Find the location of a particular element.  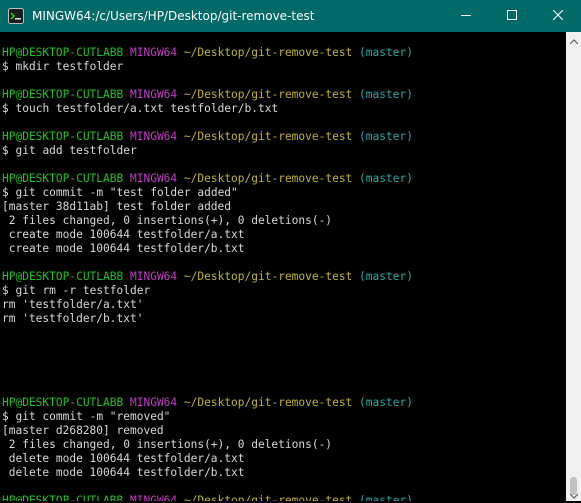

maximize-button is located at coordinates (512, 16).